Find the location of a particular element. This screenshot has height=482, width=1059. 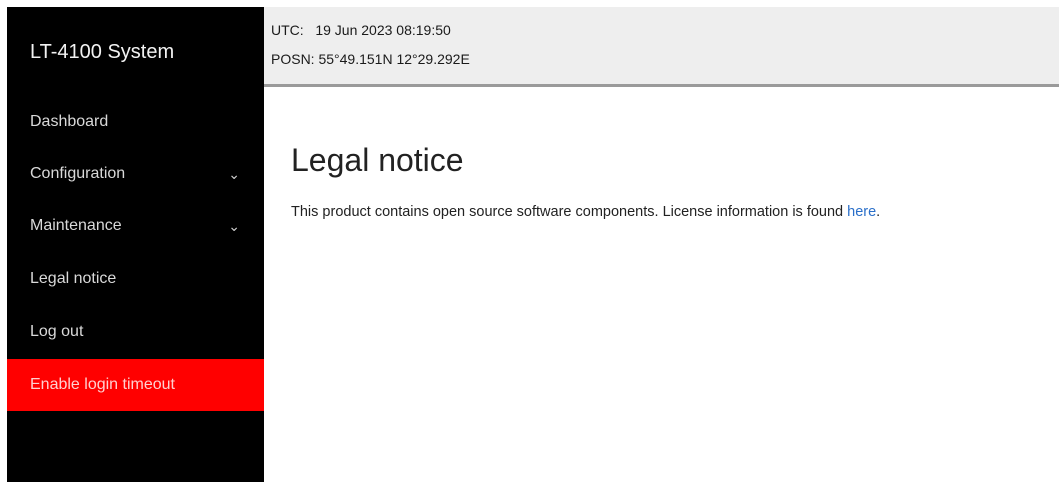

notice-period: . is located at coordinates (878, 212).